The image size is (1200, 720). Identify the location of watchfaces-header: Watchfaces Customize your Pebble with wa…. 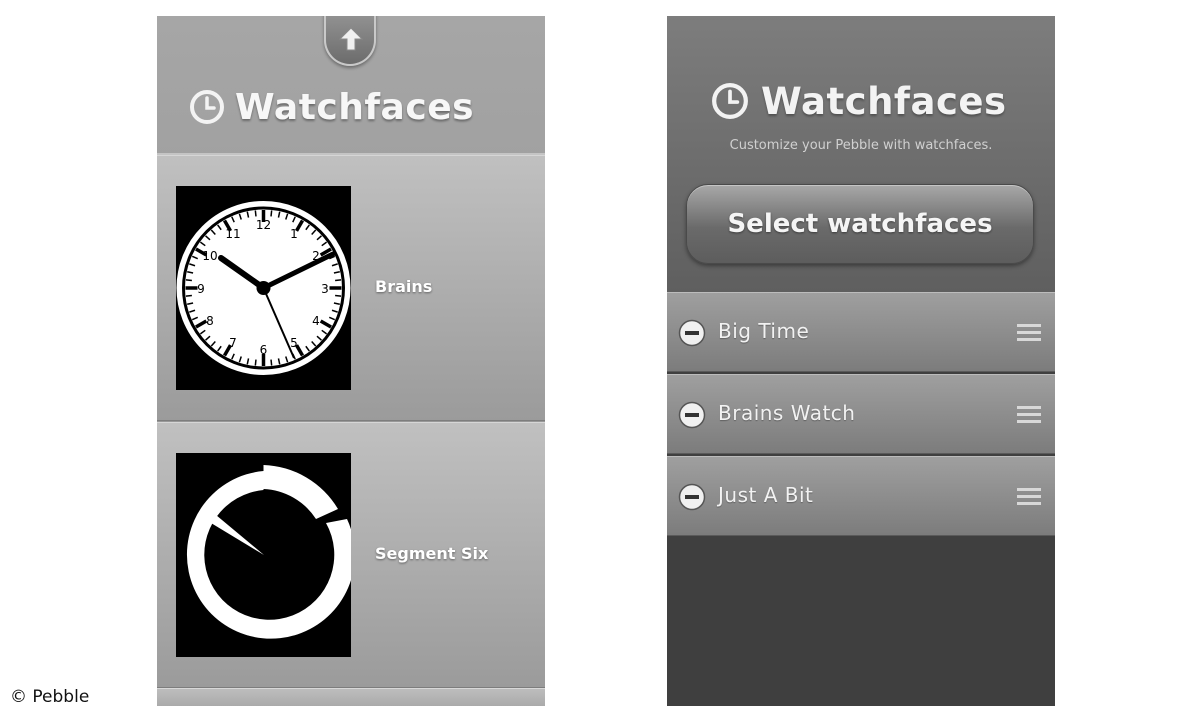
(861, 154).